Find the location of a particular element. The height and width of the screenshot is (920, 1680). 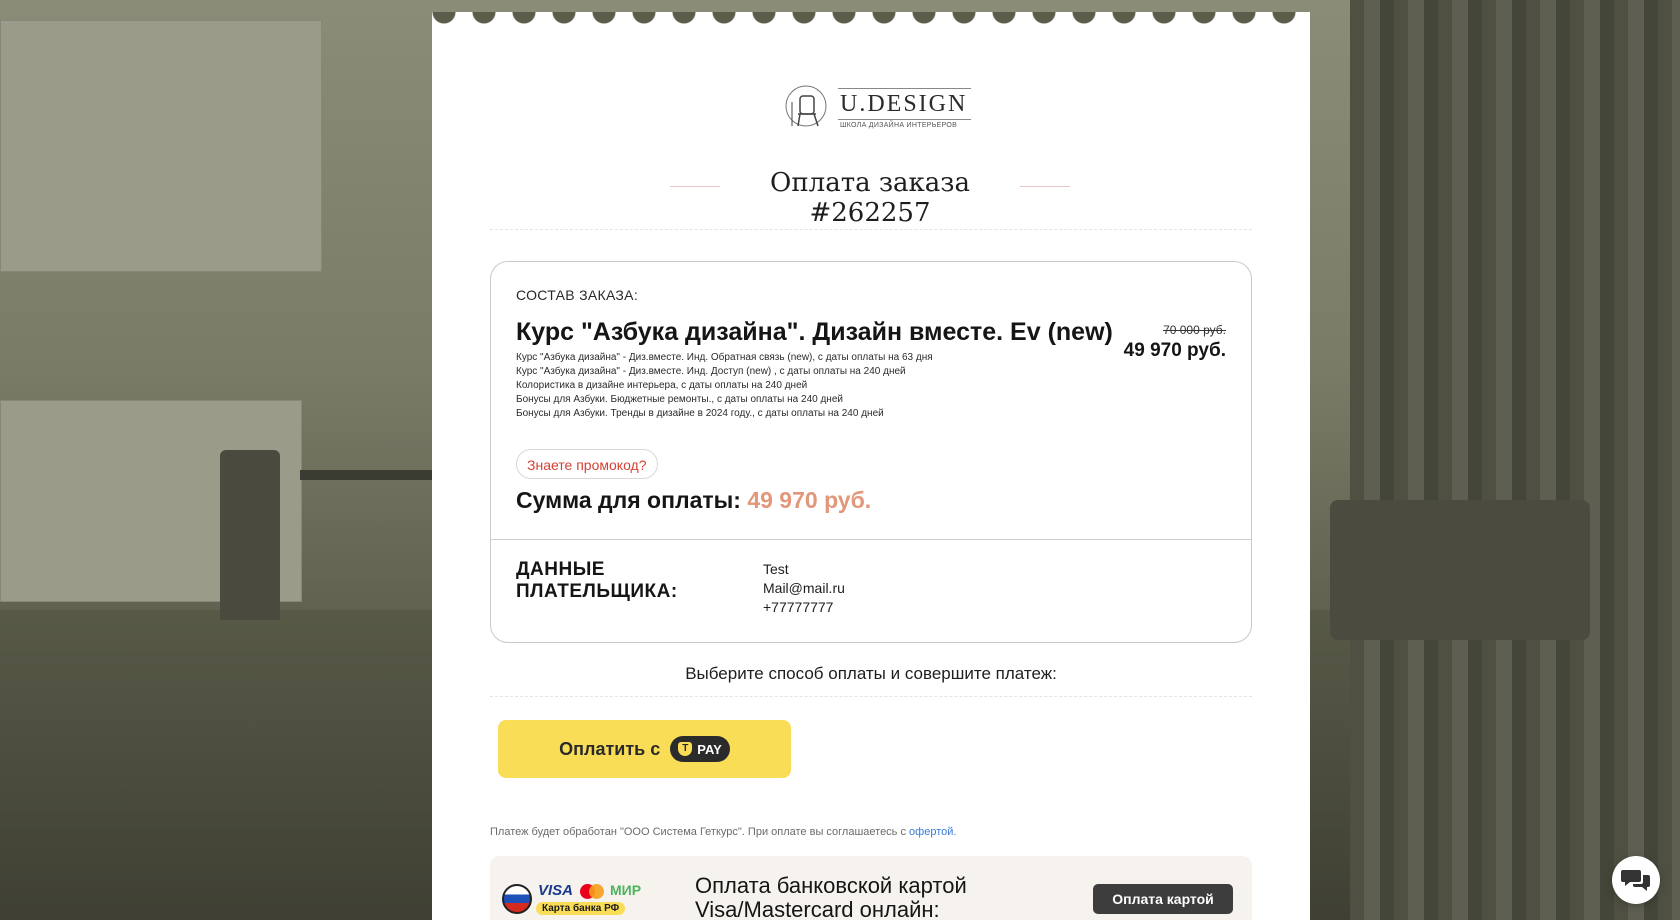

tpay-badge-label: PAY is located at coordinates (709, 749).